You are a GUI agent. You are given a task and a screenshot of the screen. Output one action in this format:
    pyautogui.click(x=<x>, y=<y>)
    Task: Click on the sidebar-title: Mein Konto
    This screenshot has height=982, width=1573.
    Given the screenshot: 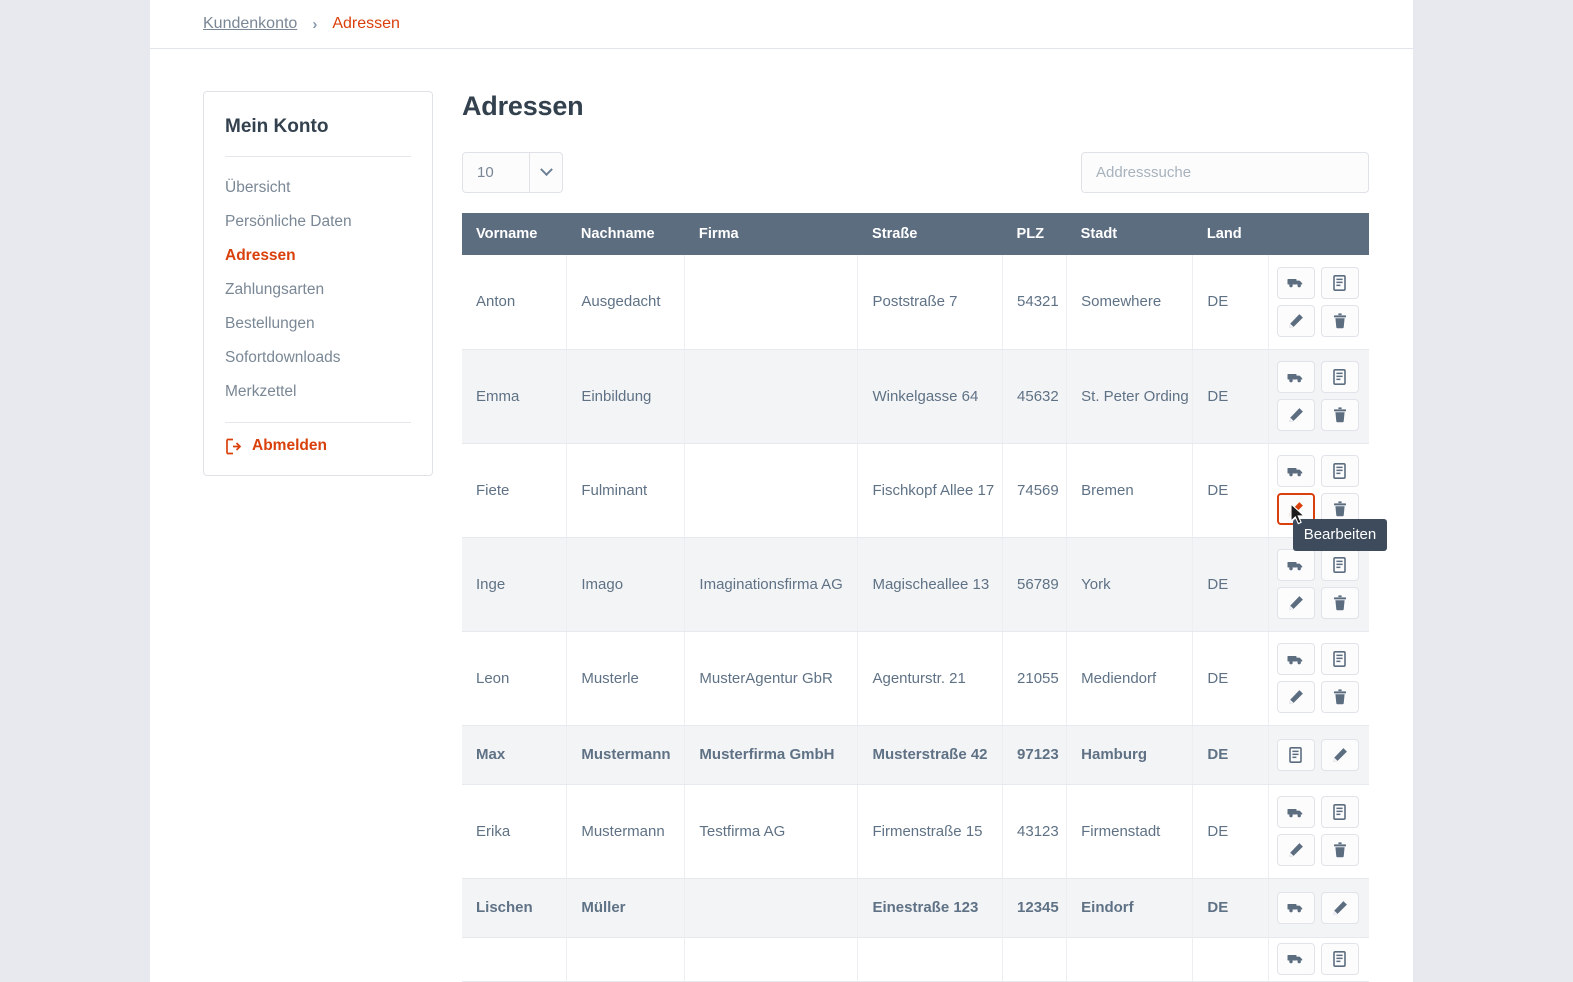 What is the action you would take?
    pyautogui.click(x=277, y=126)
    